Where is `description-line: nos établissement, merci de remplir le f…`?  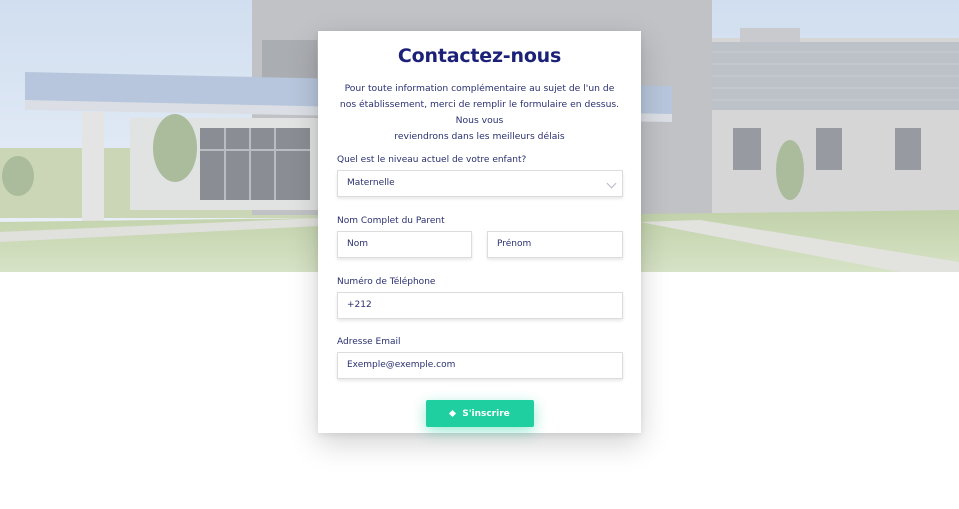
description-line: nos établissement, merci de remplir le f… is located at coordinates (479, 112).